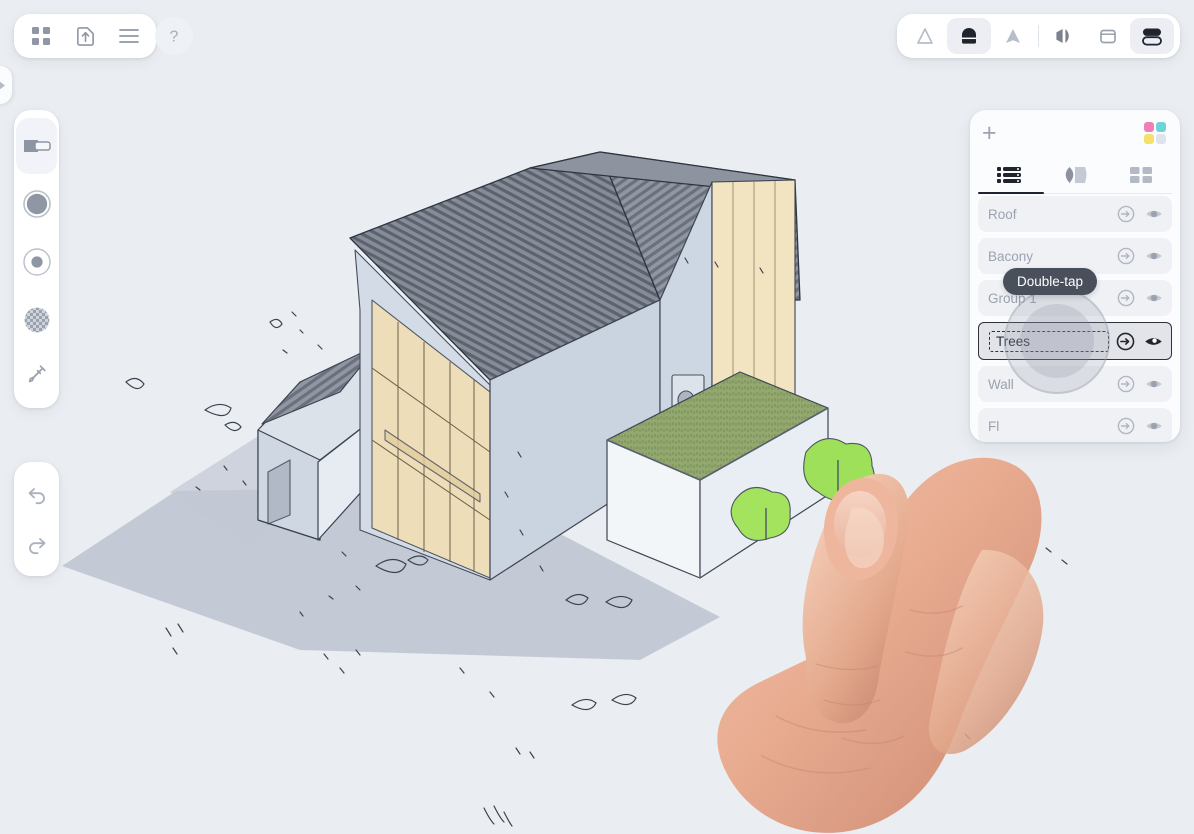 The height and width of the screenshot is (834, 1194). What do you see at coordinates (1075, 214) in the screenshot?
I see `layer-row: Roof` at bounding box center [1075, 214].